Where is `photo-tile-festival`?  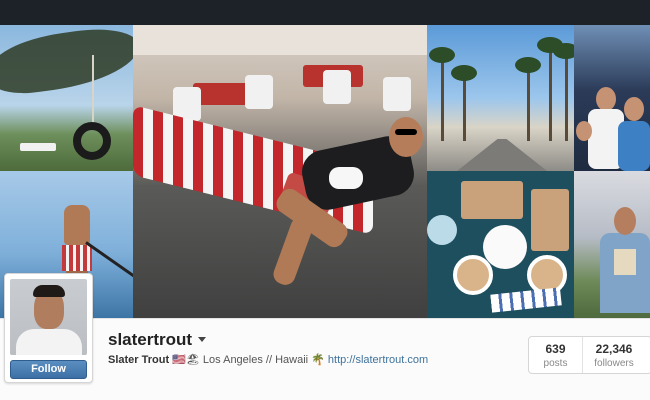
photo-tile-festival is located at coordinates (612, 244).